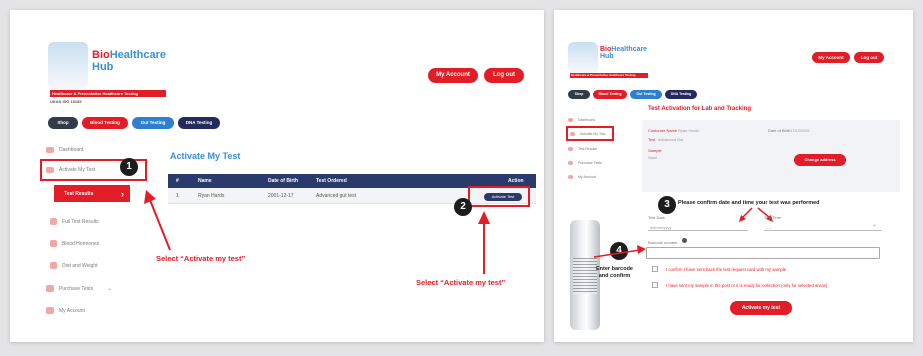 The image size is (923, 356). What do you see at coordinates (700, 109) in the screenshot?
I see `page-title: Test Activation for Lab and Tracking` at bounding box center [700, 109].